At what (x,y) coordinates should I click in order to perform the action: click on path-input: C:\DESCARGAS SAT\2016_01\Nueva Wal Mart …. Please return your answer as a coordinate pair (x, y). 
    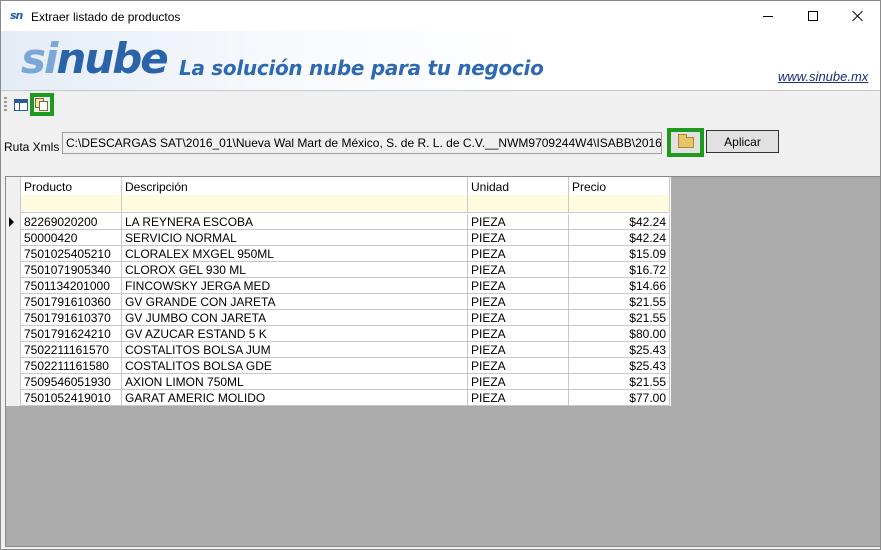
    Looking at the image, I should click on (362, 143).